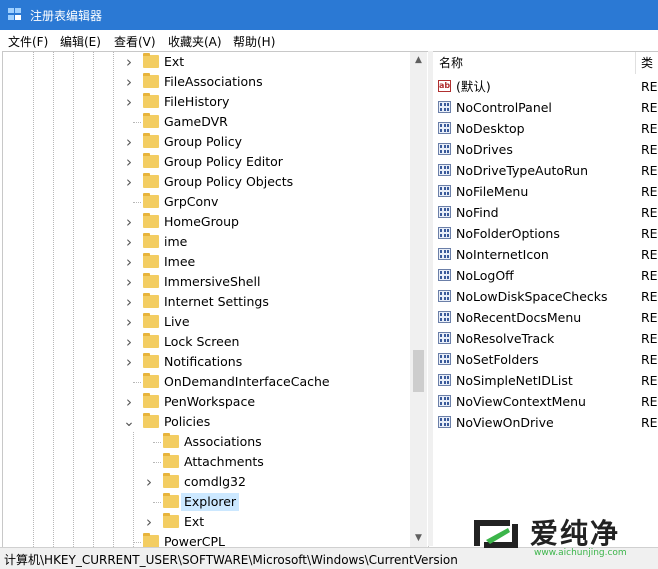  What do you see at coordinates (545, 212) in the screenshot?
I see `value-row: NoFind RE` at bounding box center [545, 212].